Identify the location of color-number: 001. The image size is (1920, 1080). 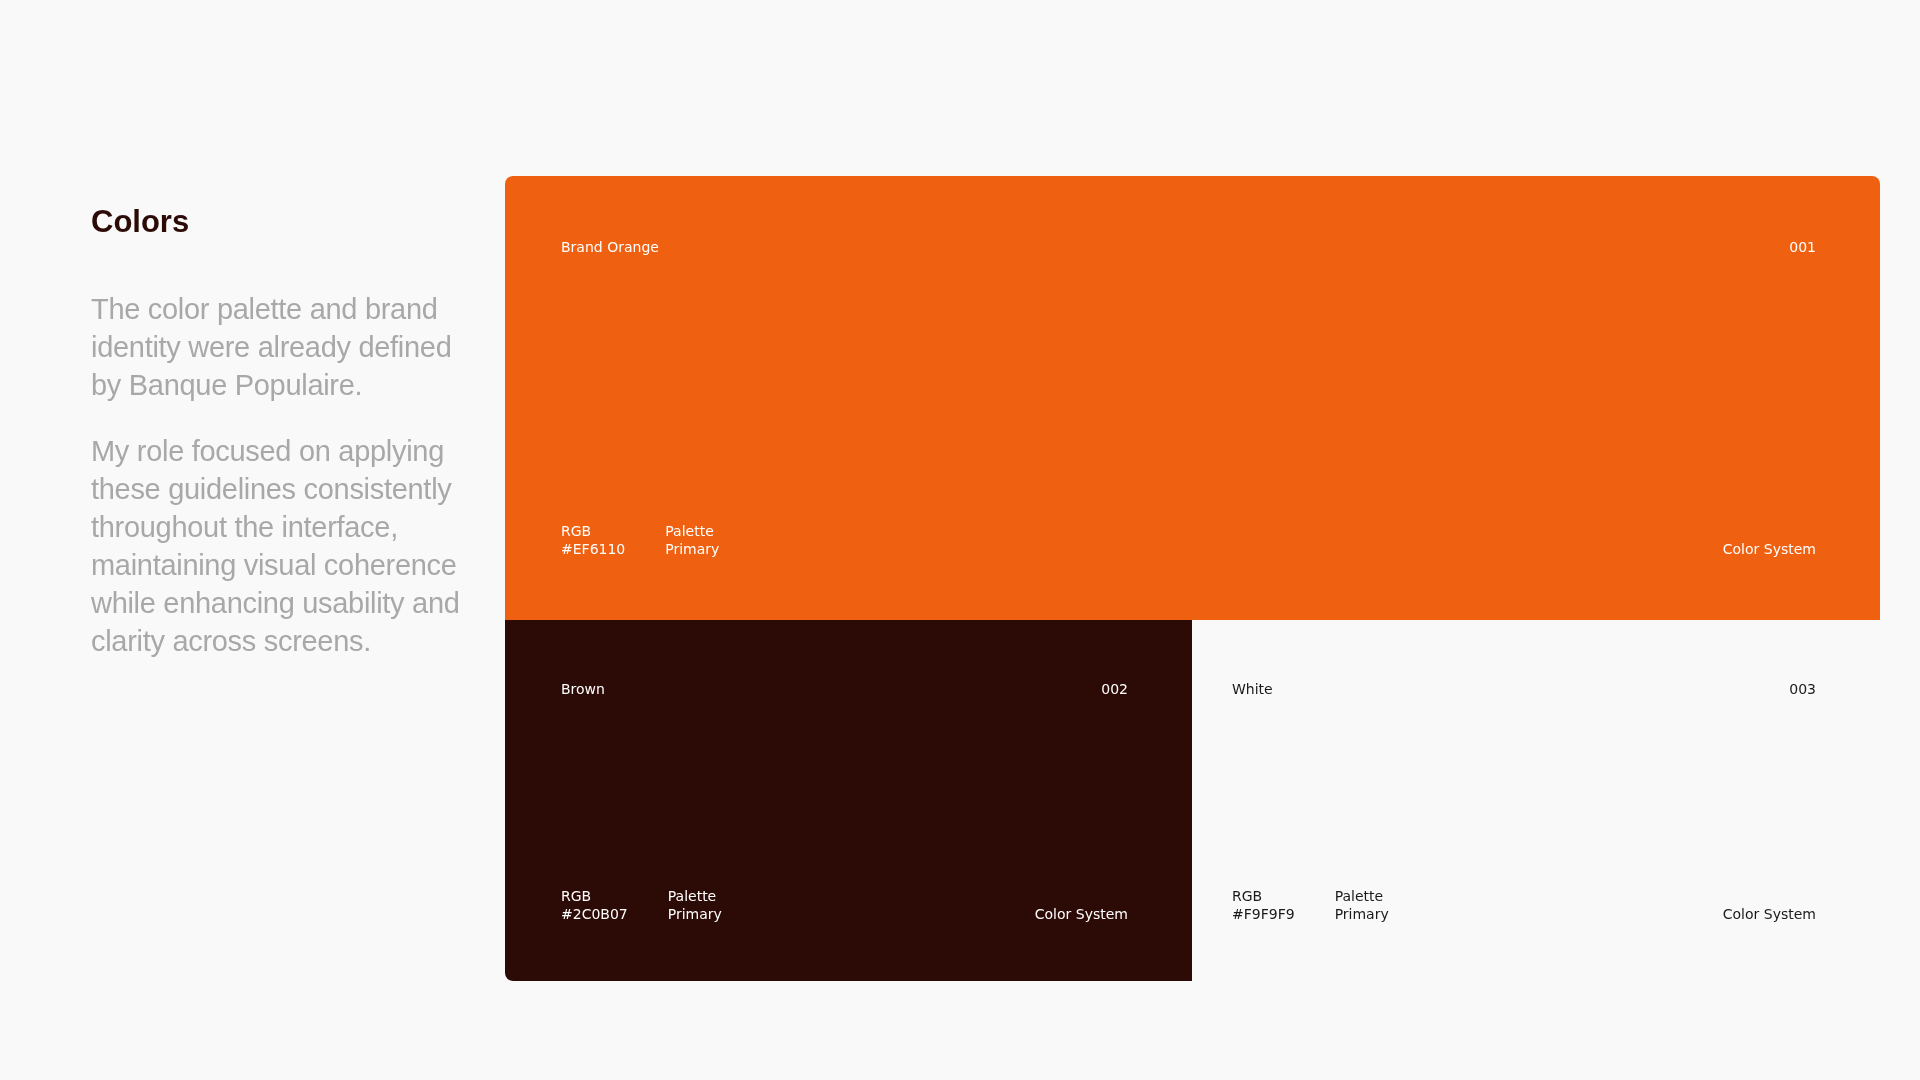
(1802, 247).